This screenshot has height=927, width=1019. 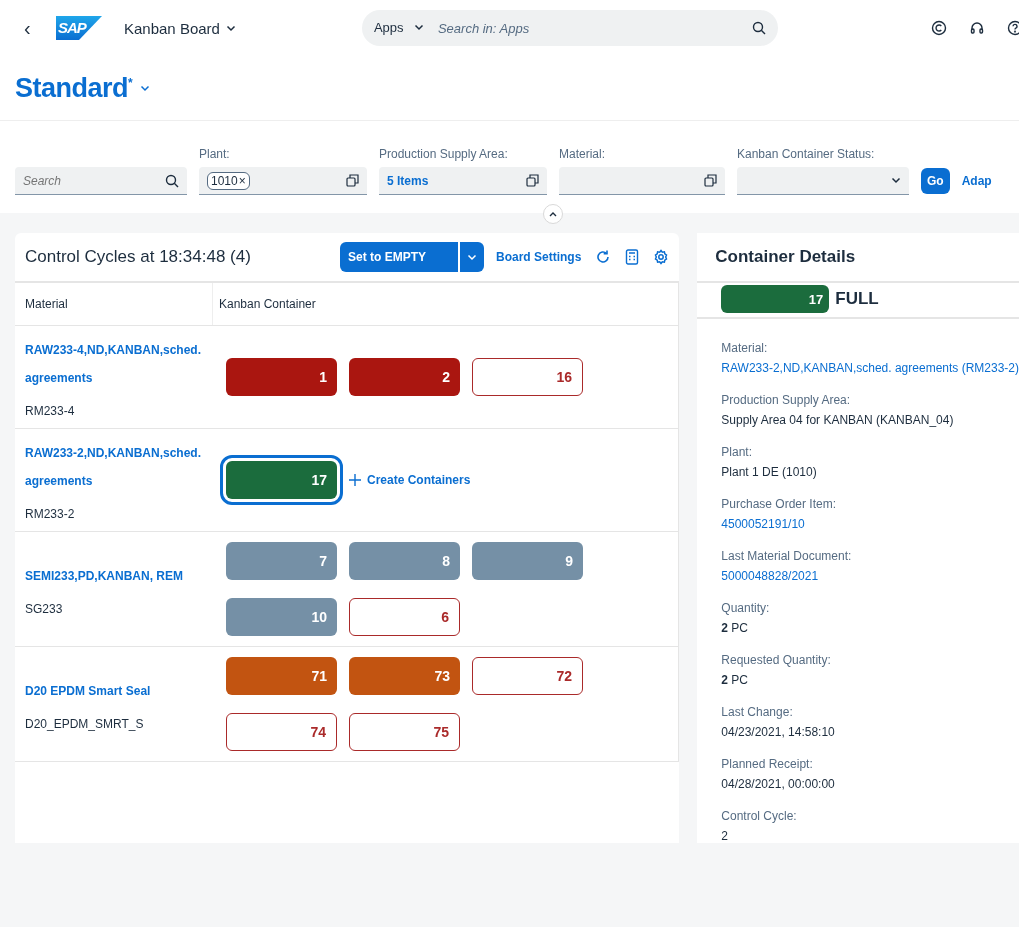 What do you see at coordinates (404, 617) in the screenshot?
I see `kanban-container: 6` at bounding box center [404, 617].